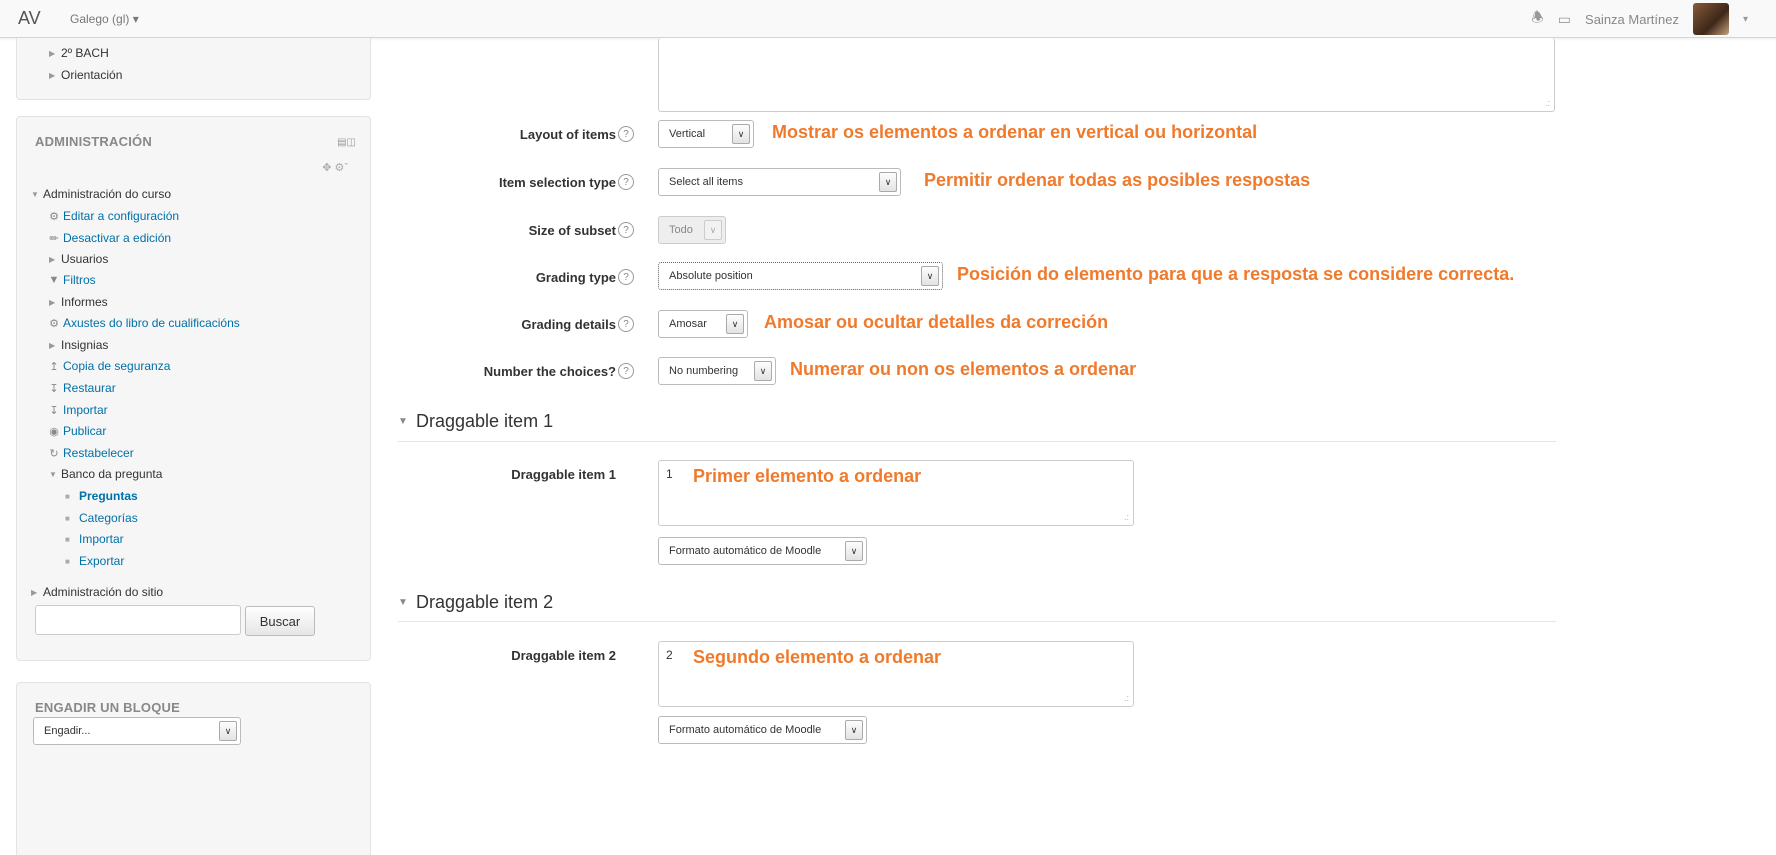 This screenshot has width=1776, height=855. What do you see at coordinates (572, 230) in the screenshot?
I see `subset-size-label: Size of subset` at bounding box center [572, 230].